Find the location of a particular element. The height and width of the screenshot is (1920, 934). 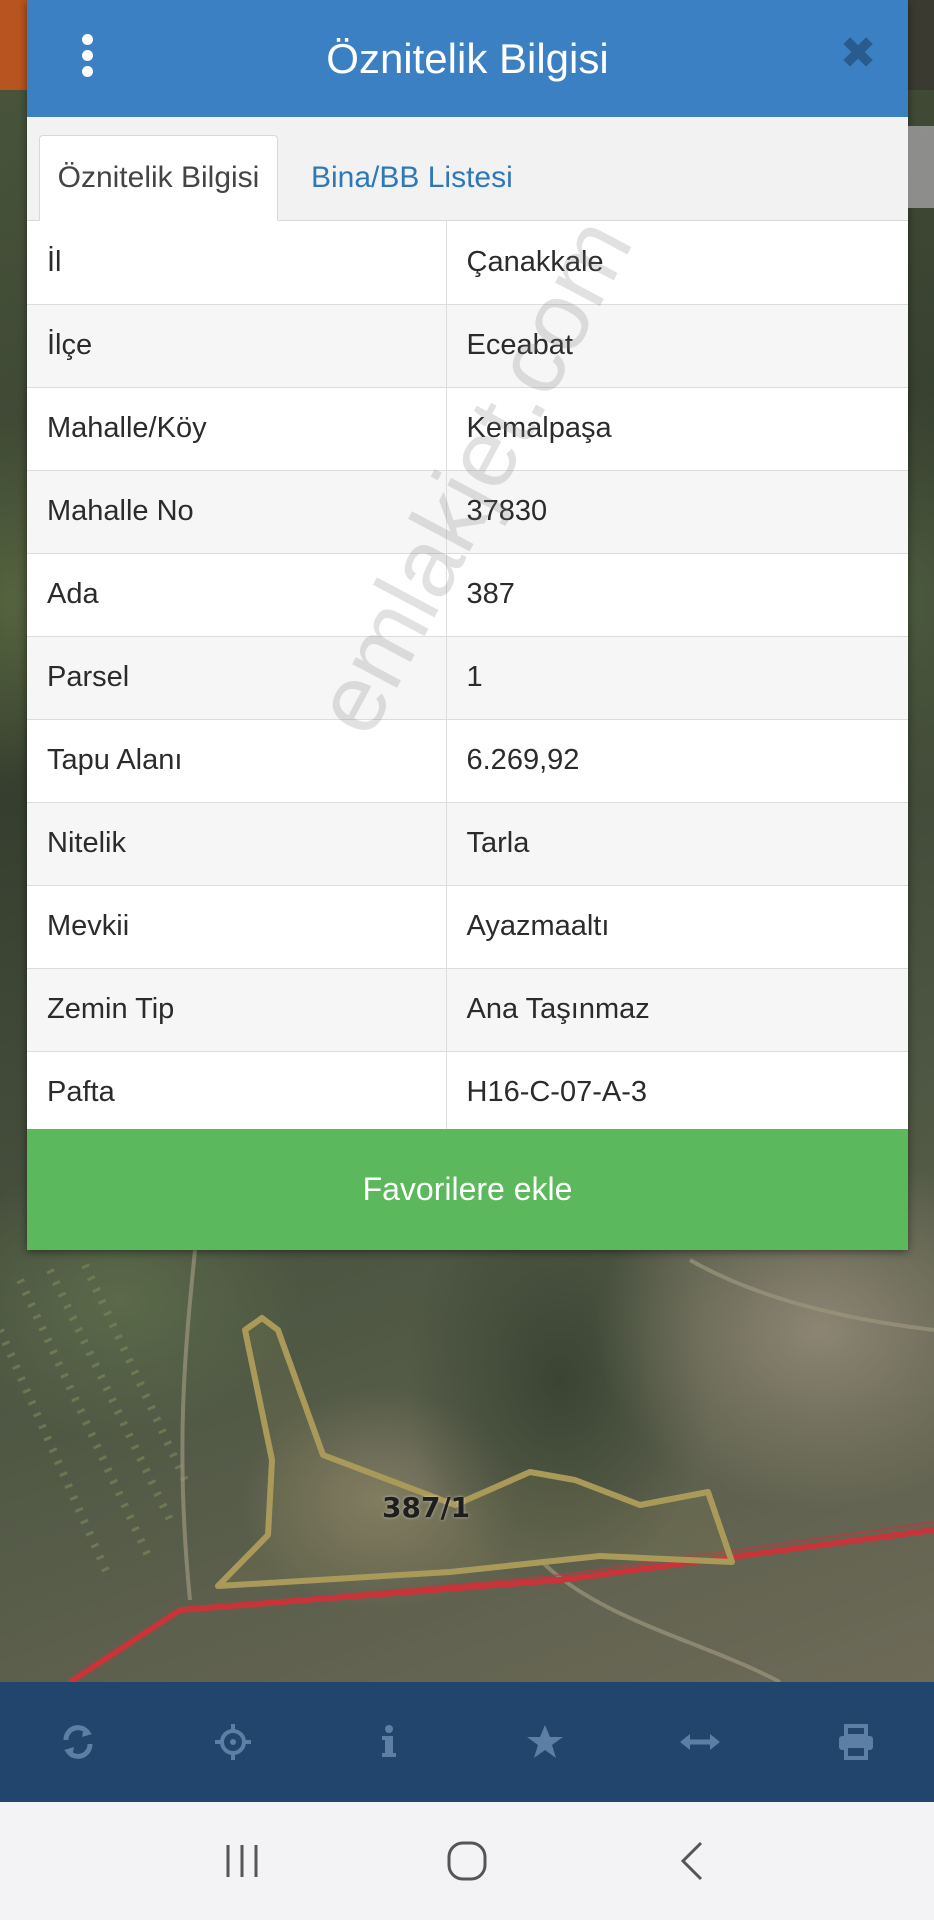

attribute-key: Tapu Alanı is located at coordinates (237, 761).